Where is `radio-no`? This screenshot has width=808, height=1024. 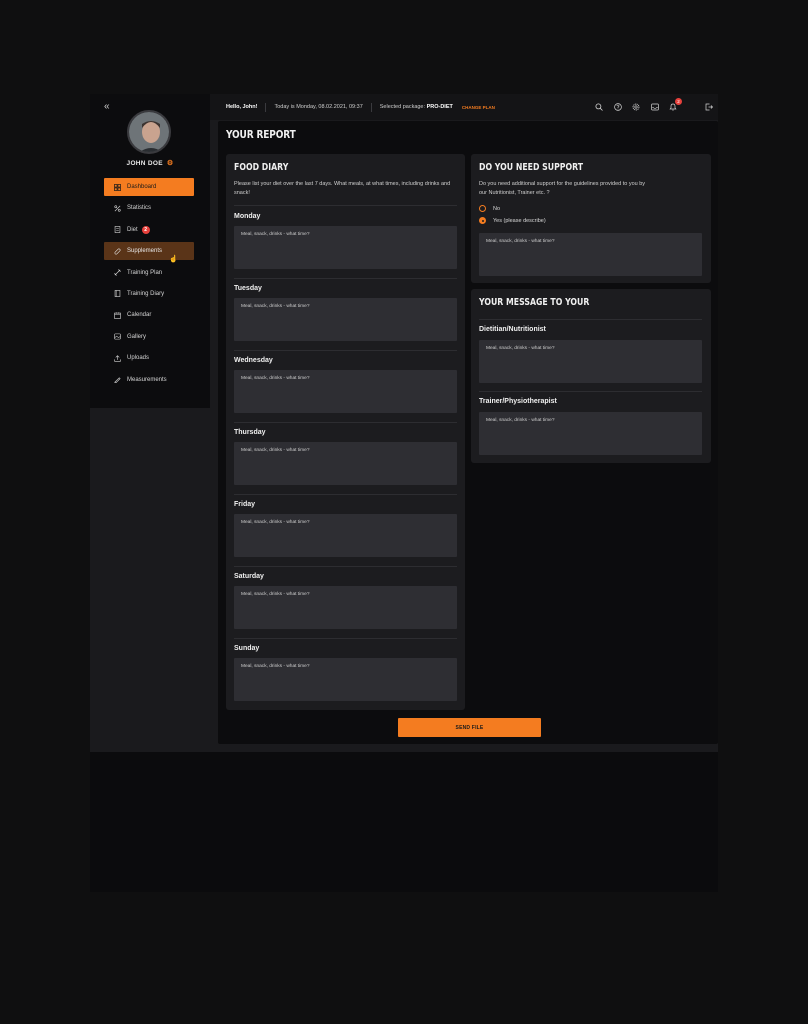
radio-no is located at coordinates (482, 208).